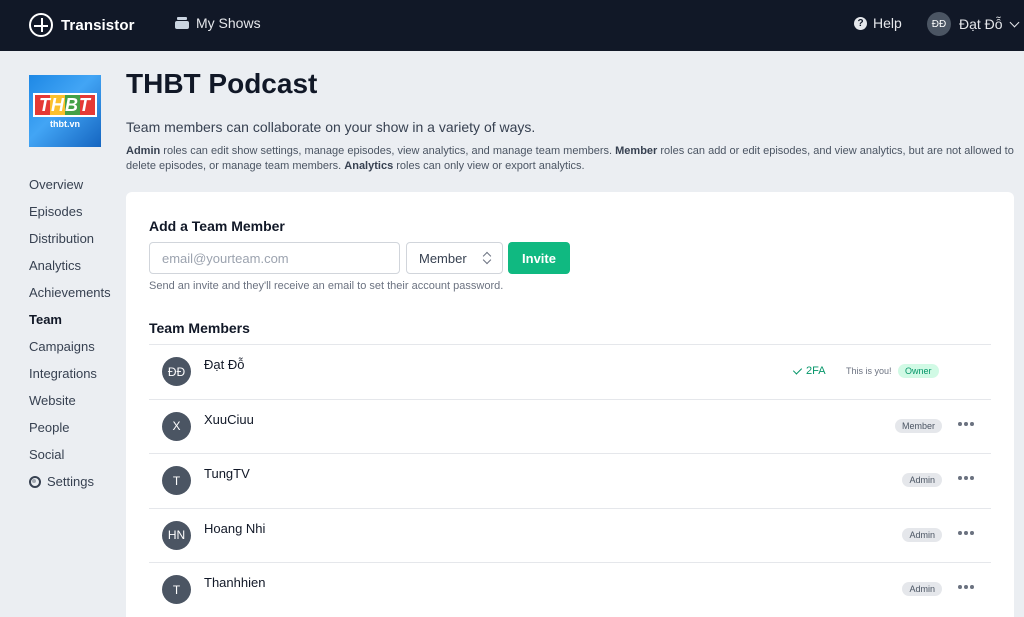  Describe the element at coordinates (235, 528) in the screenshot. I see `member-name: Hoang Nhi` at that location.